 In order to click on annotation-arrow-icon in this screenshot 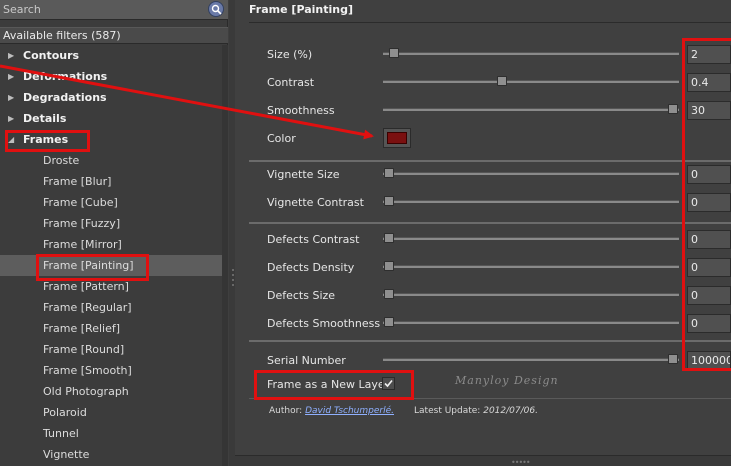, I will do `click(187, 102)`.